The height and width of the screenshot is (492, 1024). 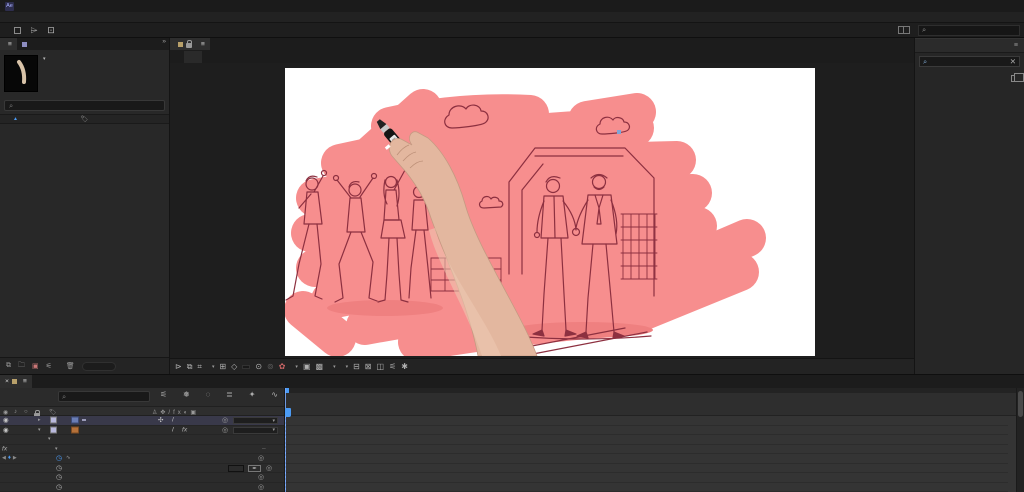 What do you see at coordinates (307, 366) in the screenshot?
I see `region-of-interest-icon: ▣` at bounding box center [307, 366].